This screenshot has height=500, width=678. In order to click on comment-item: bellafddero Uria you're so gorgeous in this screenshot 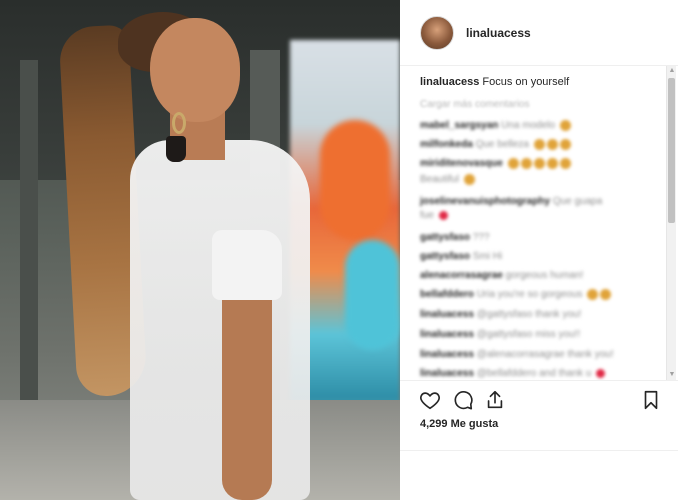, I will do `click(536, 294)`.